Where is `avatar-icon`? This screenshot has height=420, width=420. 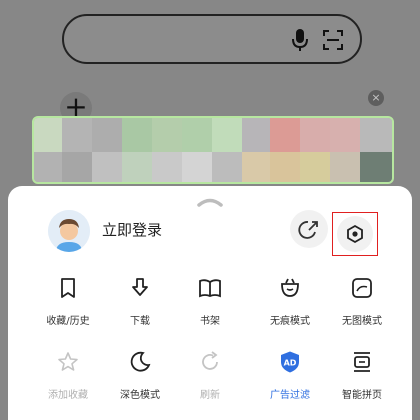 avatar-icon is located at coordinates (69, 231).